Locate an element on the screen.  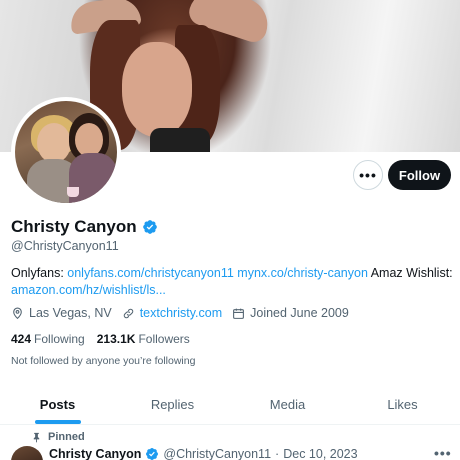
joined-item: Joined June 2009 is located at coordinates (290, 313).